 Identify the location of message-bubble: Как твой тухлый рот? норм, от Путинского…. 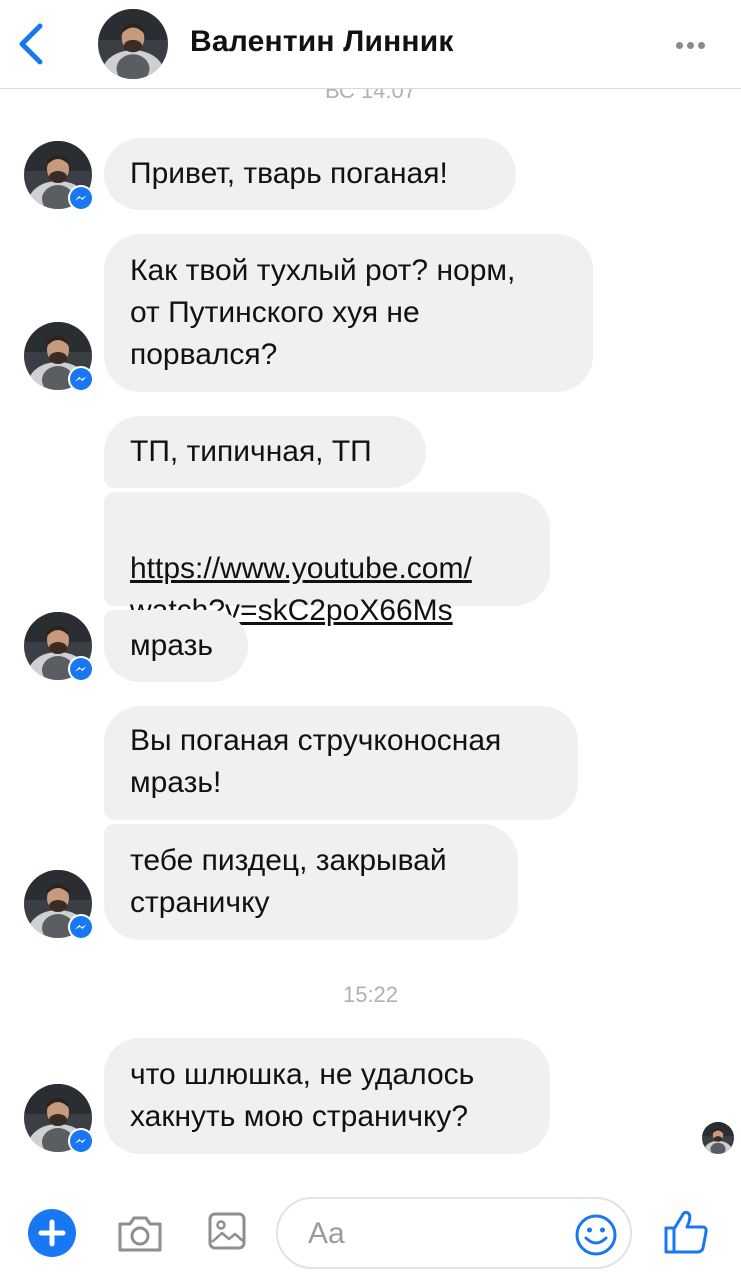
(348, 313).